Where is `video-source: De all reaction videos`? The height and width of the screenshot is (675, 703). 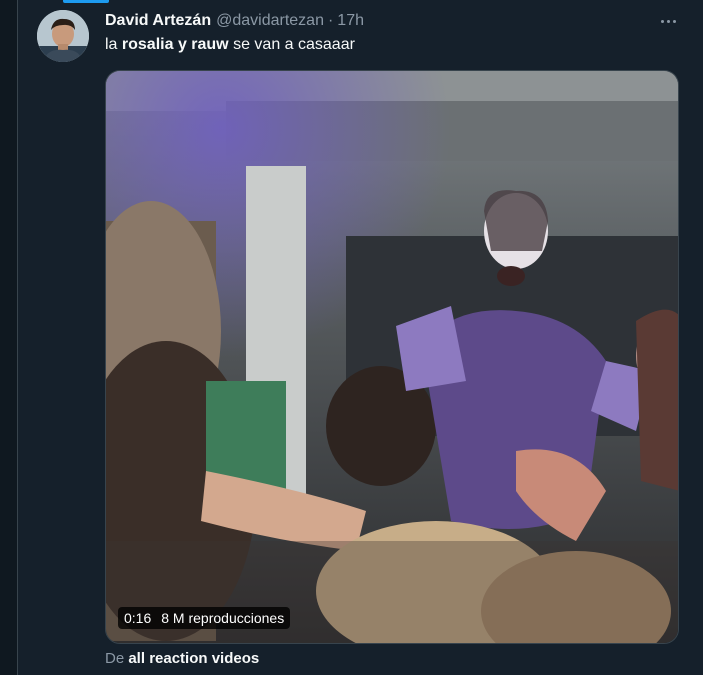 video-source: De all reaction videos is located at coordinates (182, 658).